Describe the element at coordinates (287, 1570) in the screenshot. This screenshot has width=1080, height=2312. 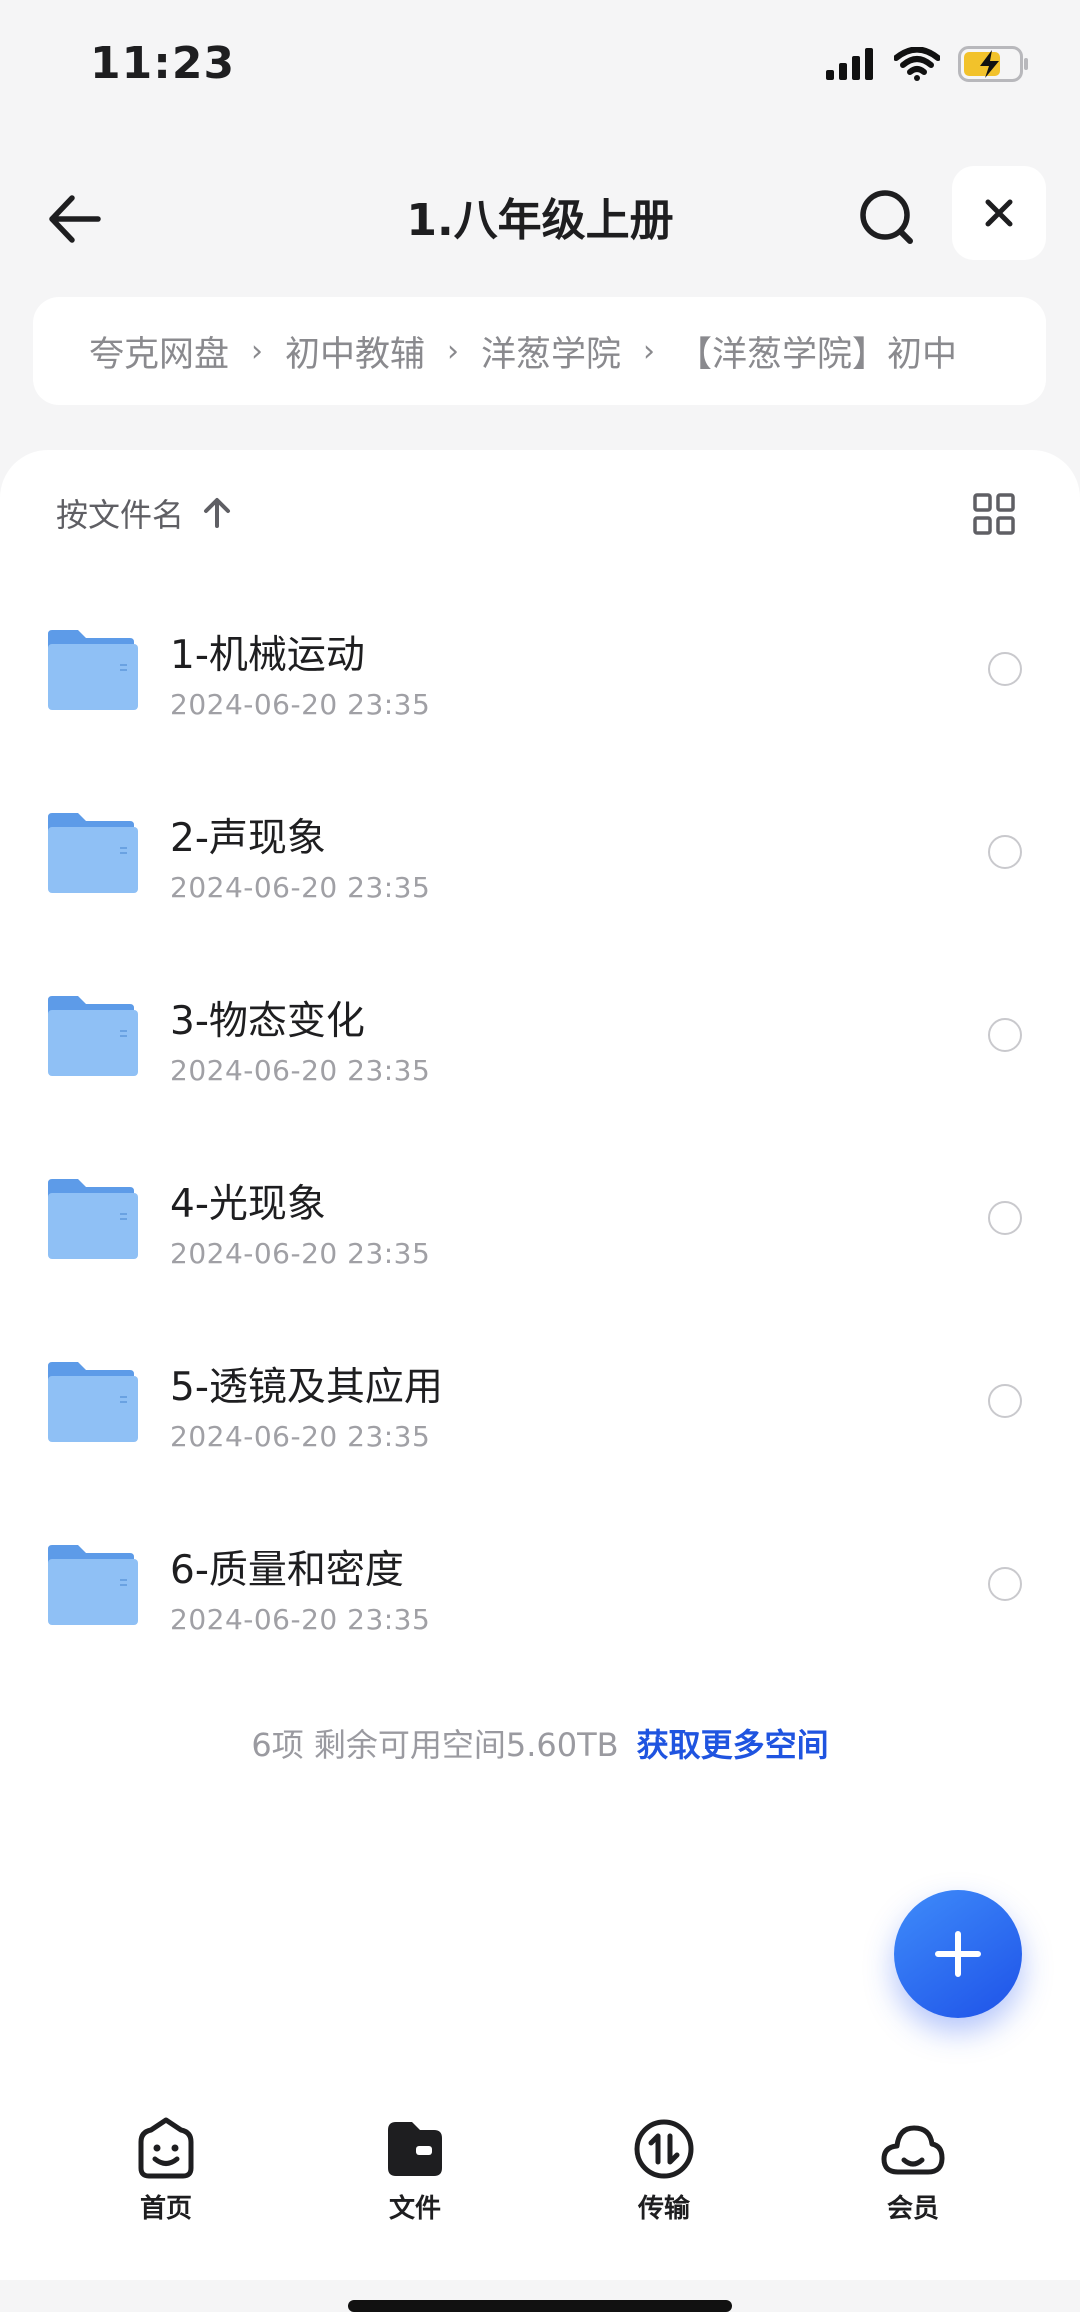
I see `file-name: 6-质量和密度` at that location.